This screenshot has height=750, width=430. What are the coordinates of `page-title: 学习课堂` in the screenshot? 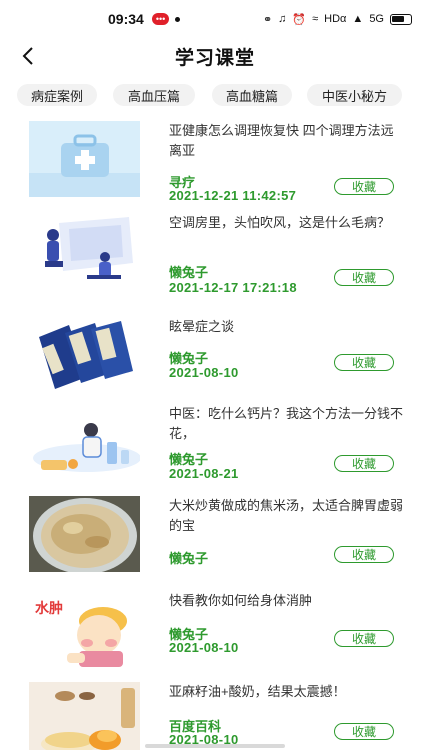 It's located at (214, 58).